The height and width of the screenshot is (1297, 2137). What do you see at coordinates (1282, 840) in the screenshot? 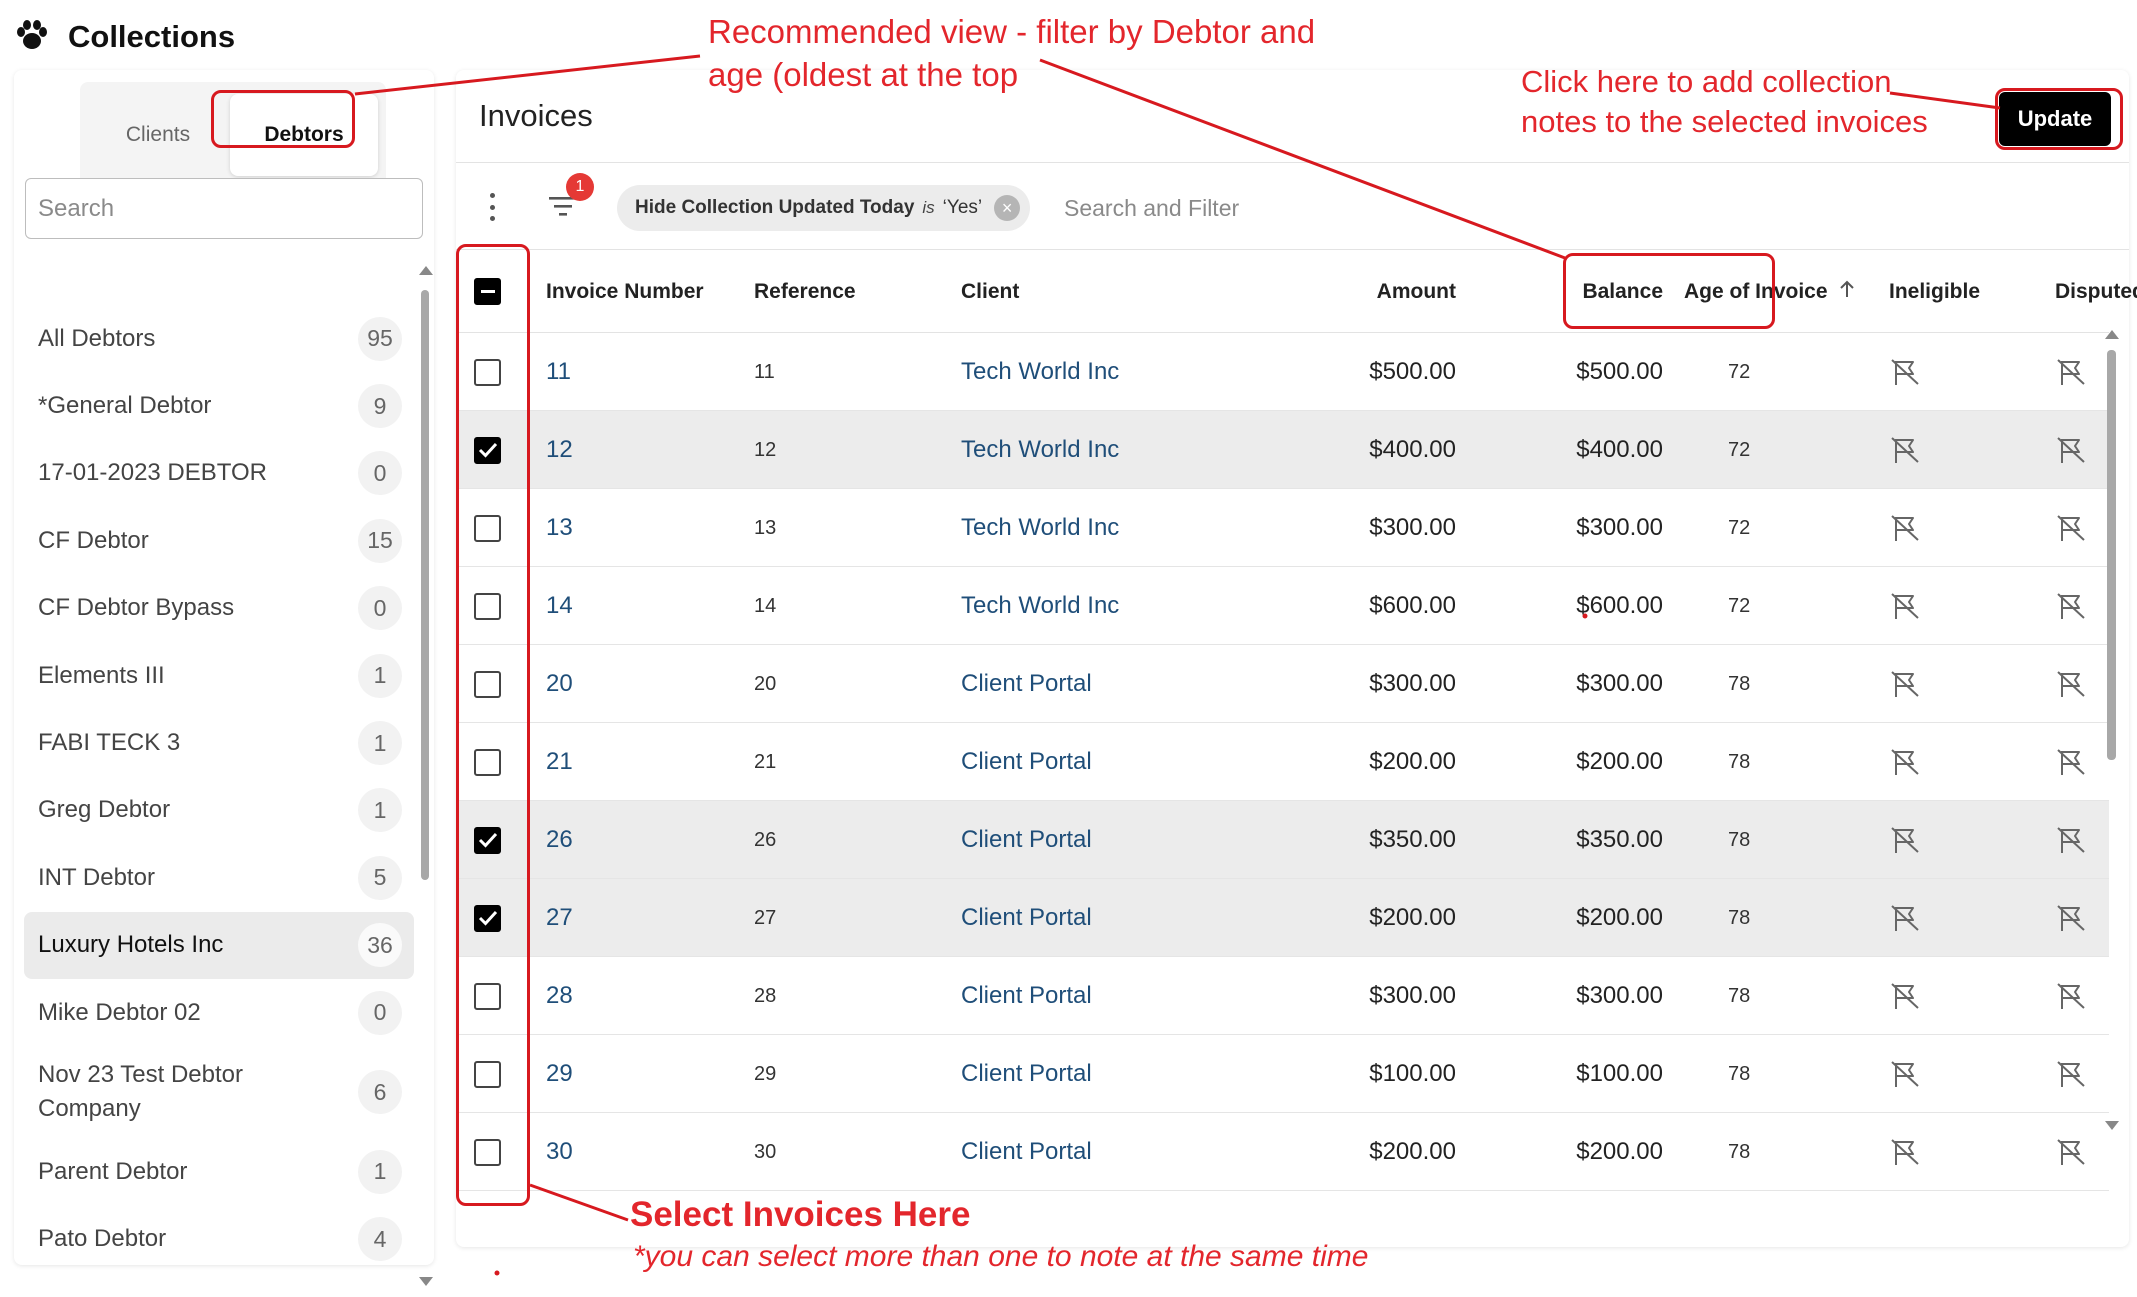
I see `table-row: 26 26 Client Portal $350.00 $350.00 78` at bounding box center [1282, 840].